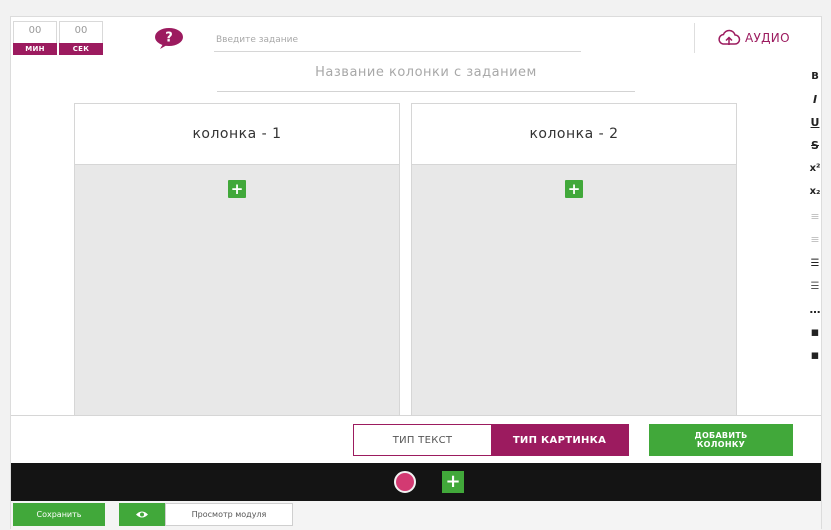 This screenshot has height=530, width=831. I want to click on audio-upload-button: АУДИО, so click(753, 38).